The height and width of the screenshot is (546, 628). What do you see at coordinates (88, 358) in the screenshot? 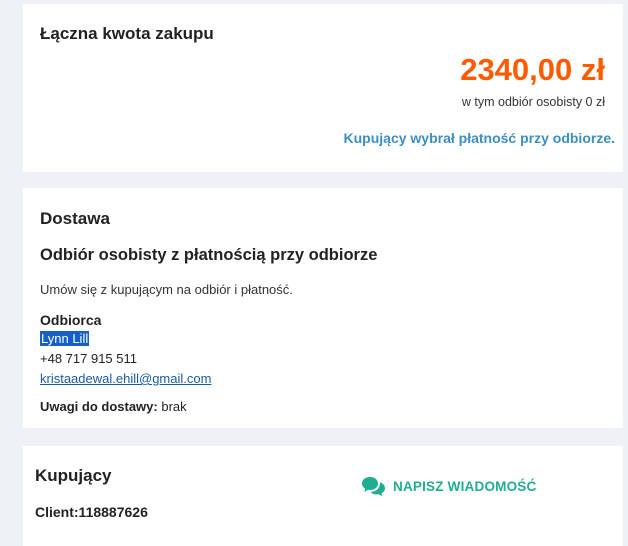
I see `recipient-phone: +48 717 915 511` at bounding box center [88, 358].